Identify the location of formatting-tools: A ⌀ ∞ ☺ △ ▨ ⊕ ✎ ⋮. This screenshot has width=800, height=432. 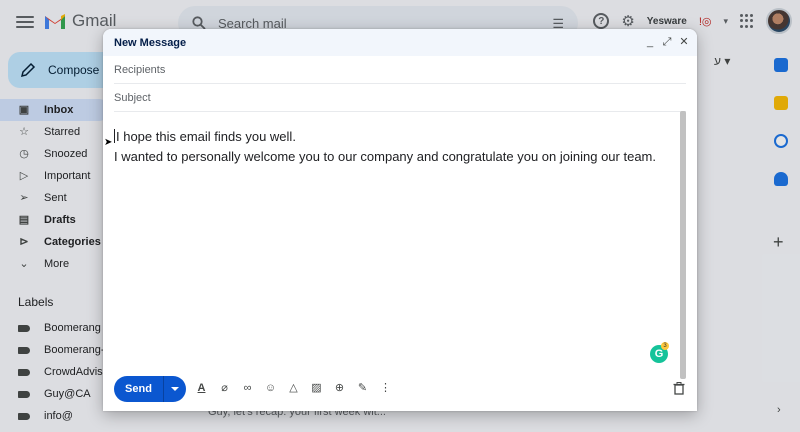
(293, 388).